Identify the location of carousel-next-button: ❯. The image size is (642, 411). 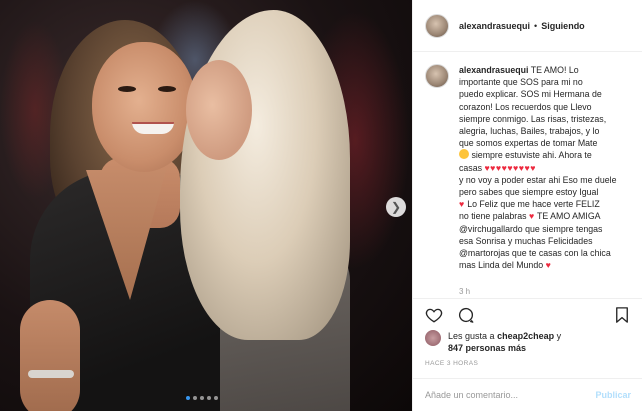
(396, 207).